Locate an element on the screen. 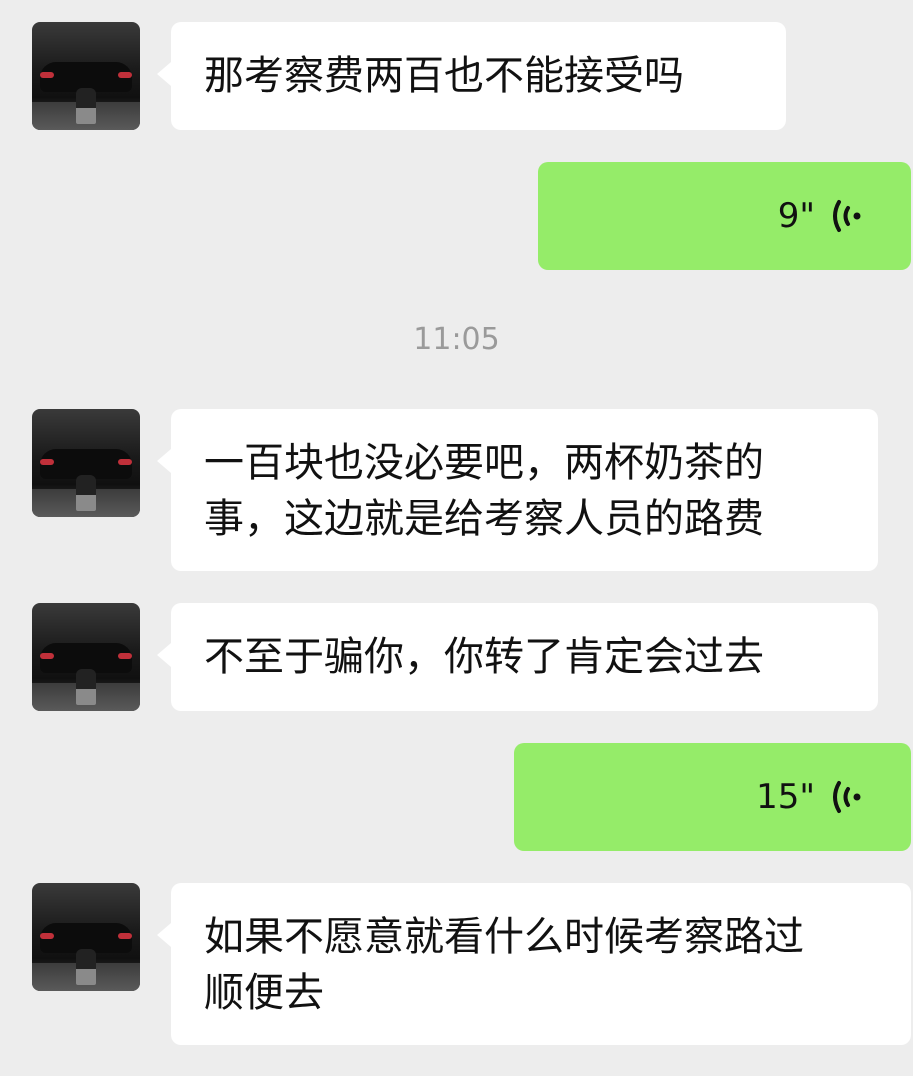 The image size is (913, 1076). outgoing-voice-message: 15" is located at coordinates (712, 797).